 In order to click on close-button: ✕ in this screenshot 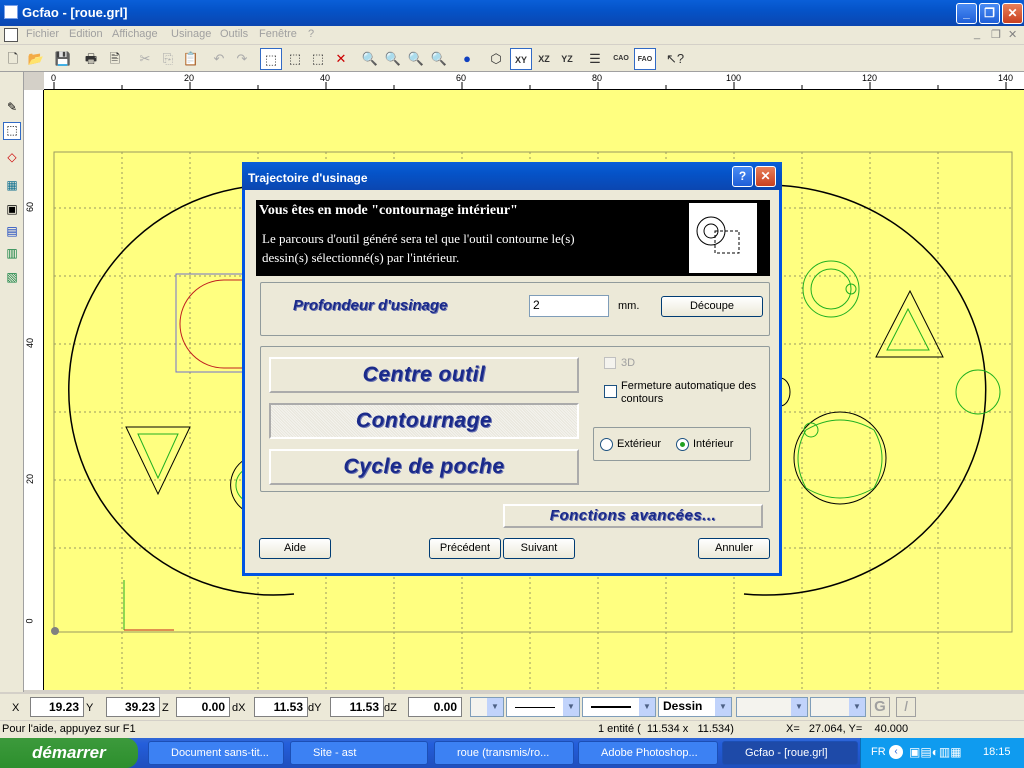, I will do `click(1012, 13)`.